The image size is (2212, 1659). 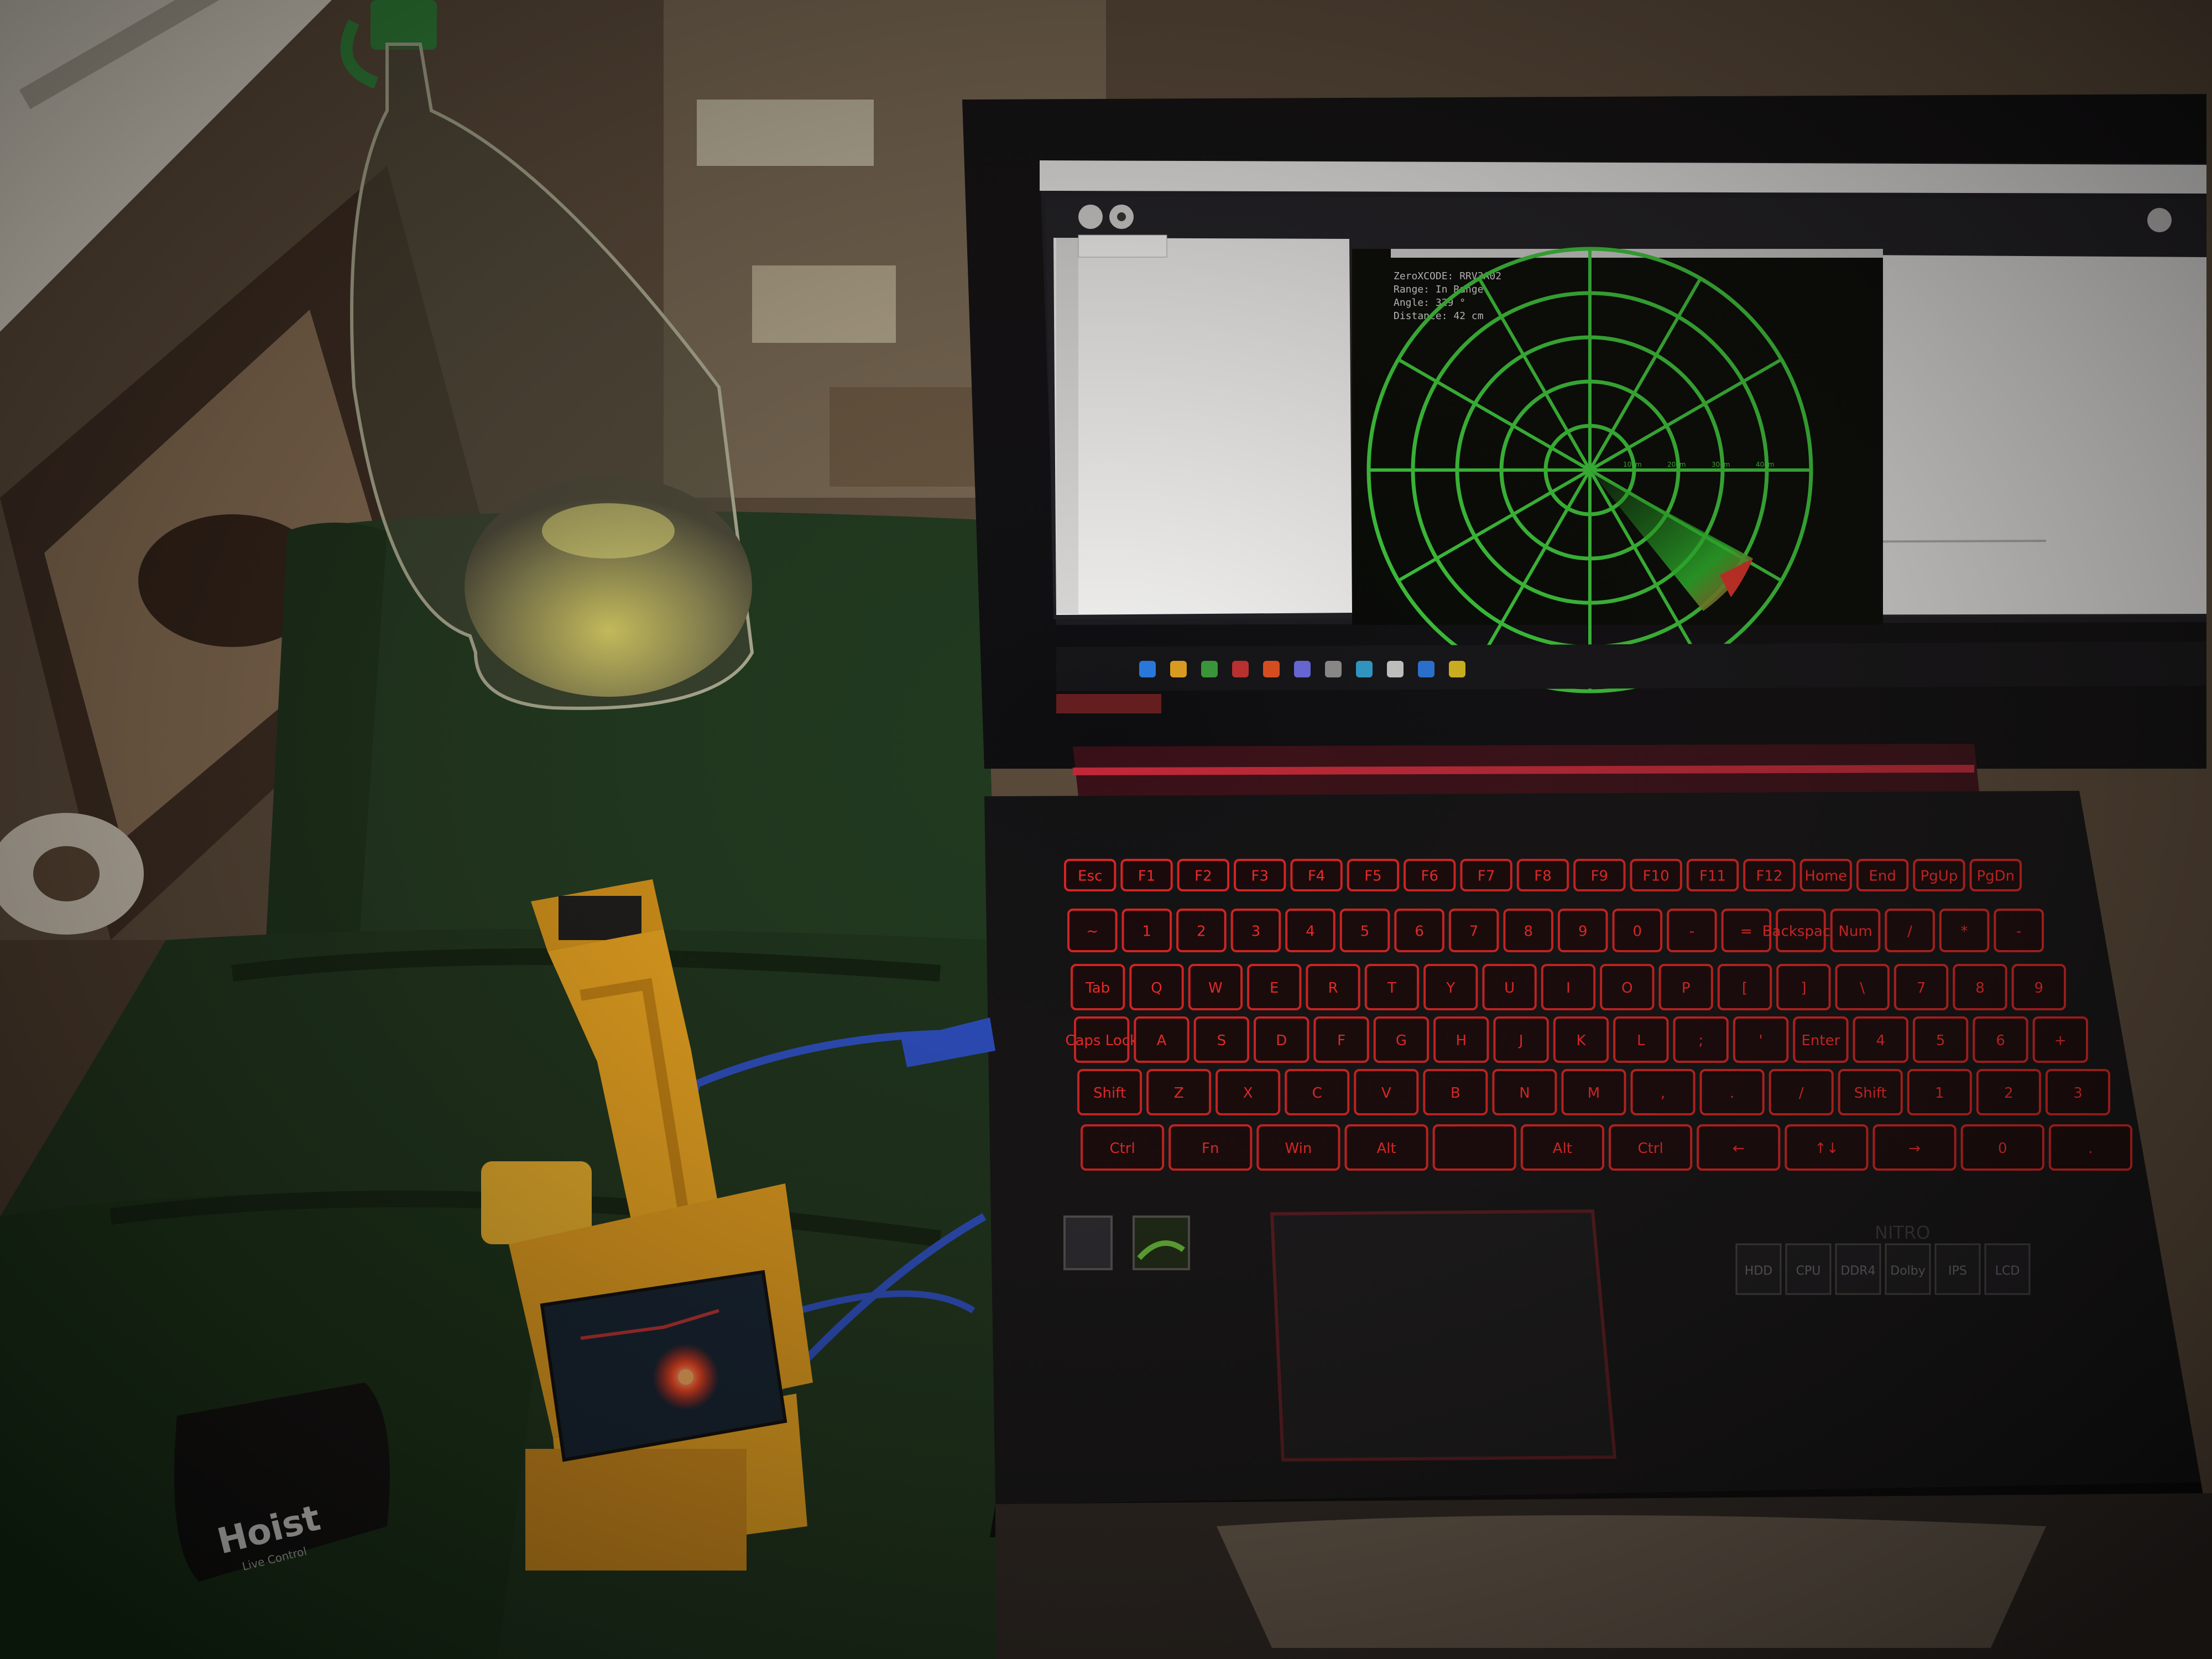 What do you see at coordinates (1739, 1149) in the screenshot?
I see `keyboard-key-label: ←` at bounding box center [1739, 1149].